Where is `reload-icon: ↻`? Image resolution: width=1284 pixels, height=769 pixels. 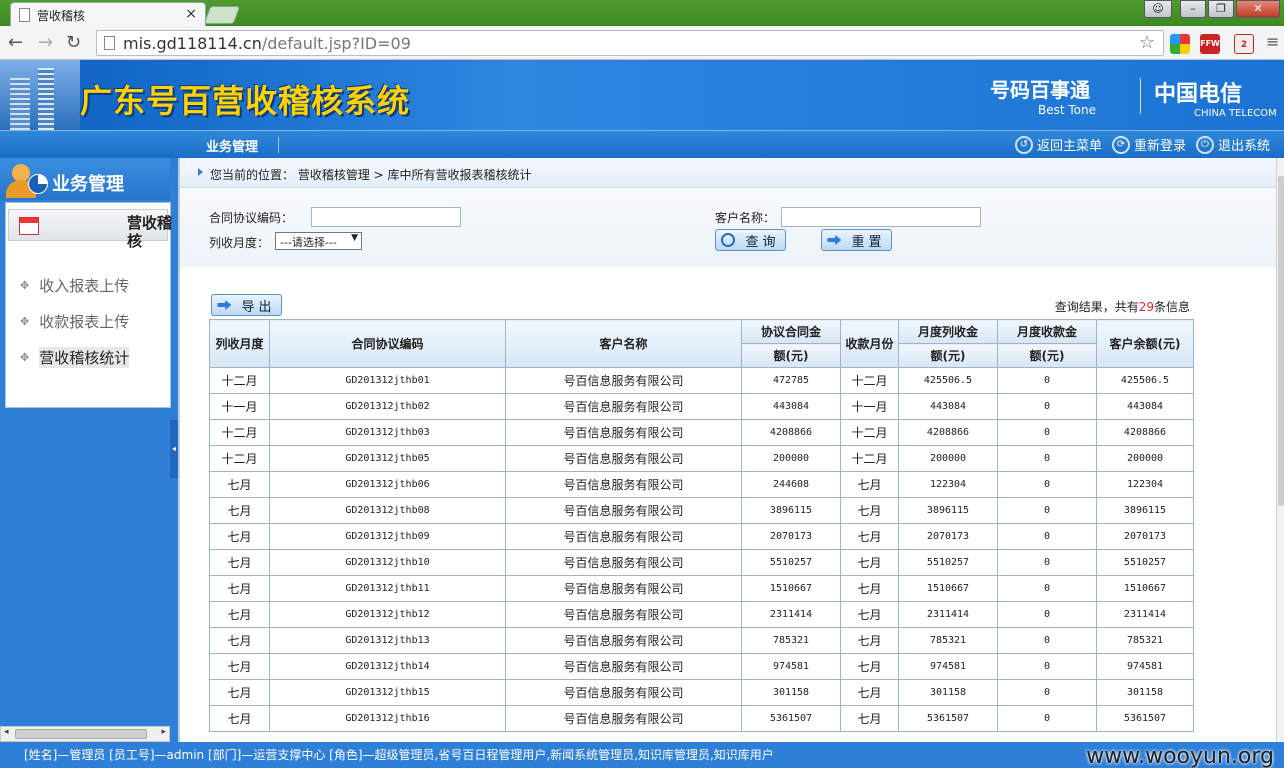 reload-icon: ↻ is located at coordinates (73, 42).